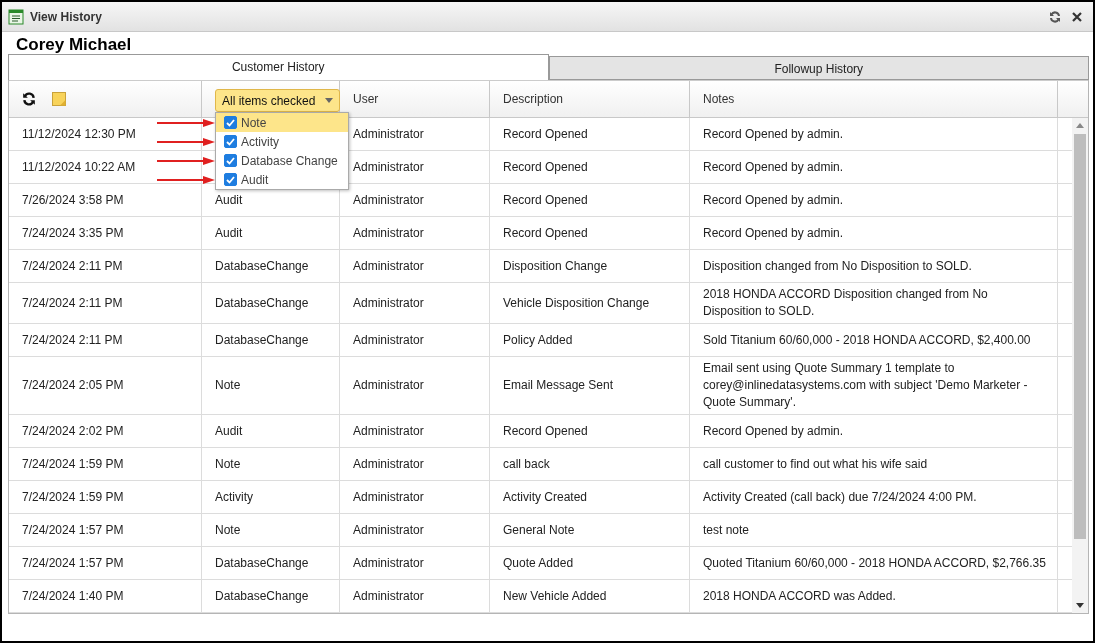  Describe the element at coordinates (538, 563) in the screenshot. I see `description-cell: Quote Added` at that location.